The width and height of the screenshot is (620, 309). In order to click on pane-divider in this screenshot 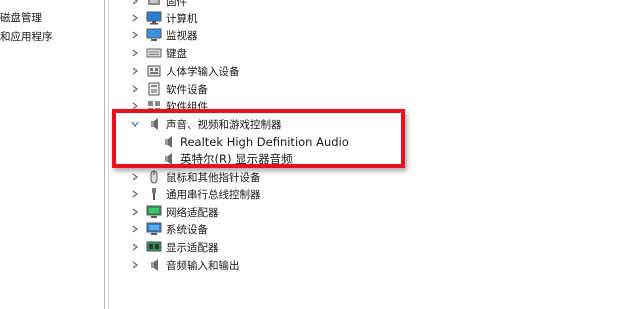, I will do `click(104, 154)`.